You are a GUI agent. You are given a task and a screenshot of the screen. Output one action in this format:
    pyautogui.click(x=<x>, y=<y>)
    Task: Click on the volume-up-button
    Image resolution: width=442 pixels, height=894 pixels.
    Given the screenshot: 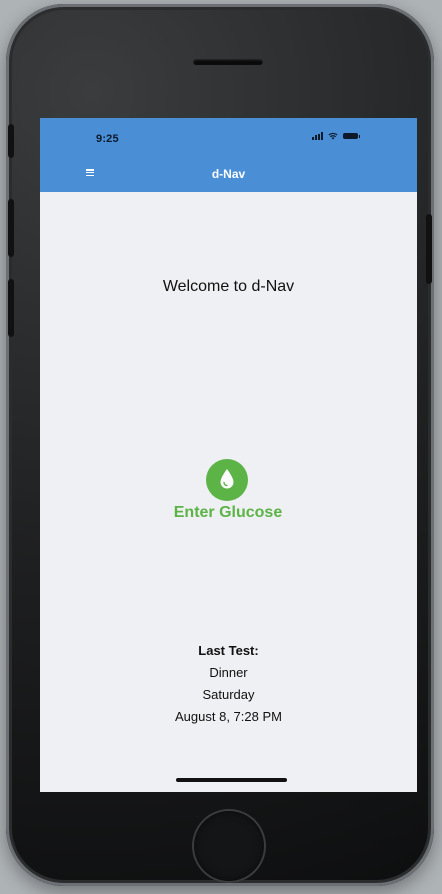 What is the action you would take?
    pyautogui.click(x=11, y=228)
    